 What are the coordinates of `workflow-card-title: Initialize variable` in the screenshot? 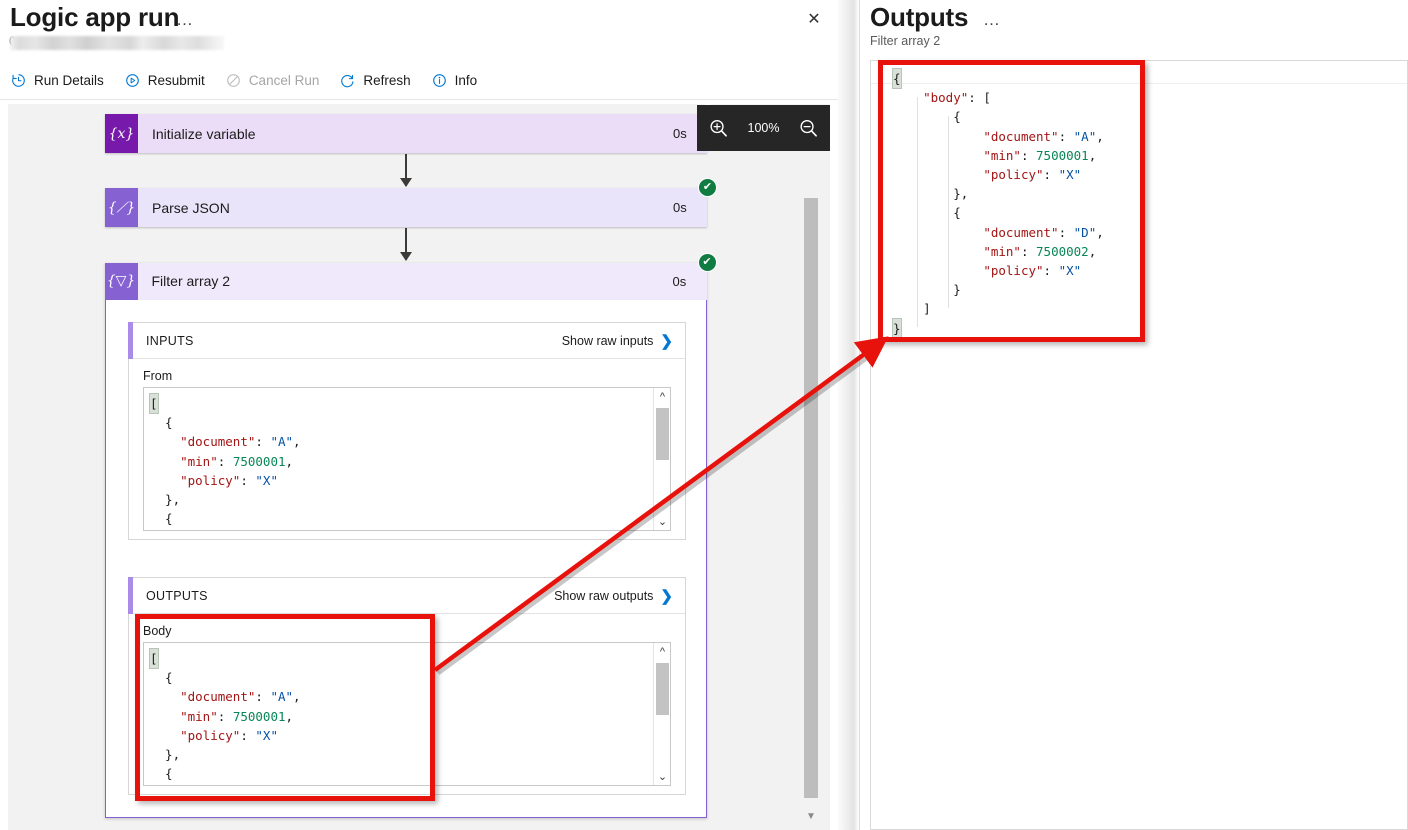 It's located at (204, 133).